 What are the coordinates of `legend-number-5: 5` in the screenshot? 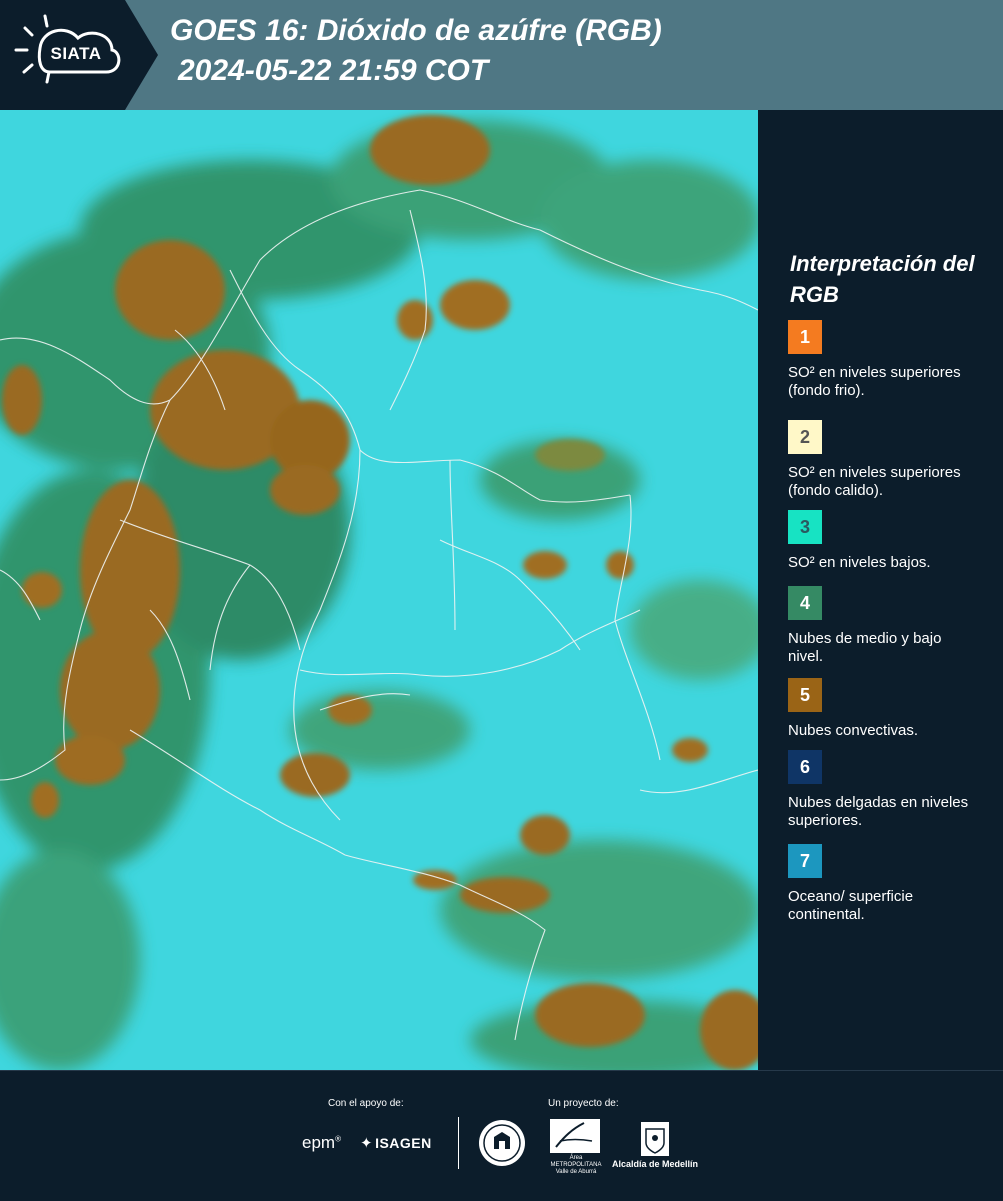 It's located at (804, 694).